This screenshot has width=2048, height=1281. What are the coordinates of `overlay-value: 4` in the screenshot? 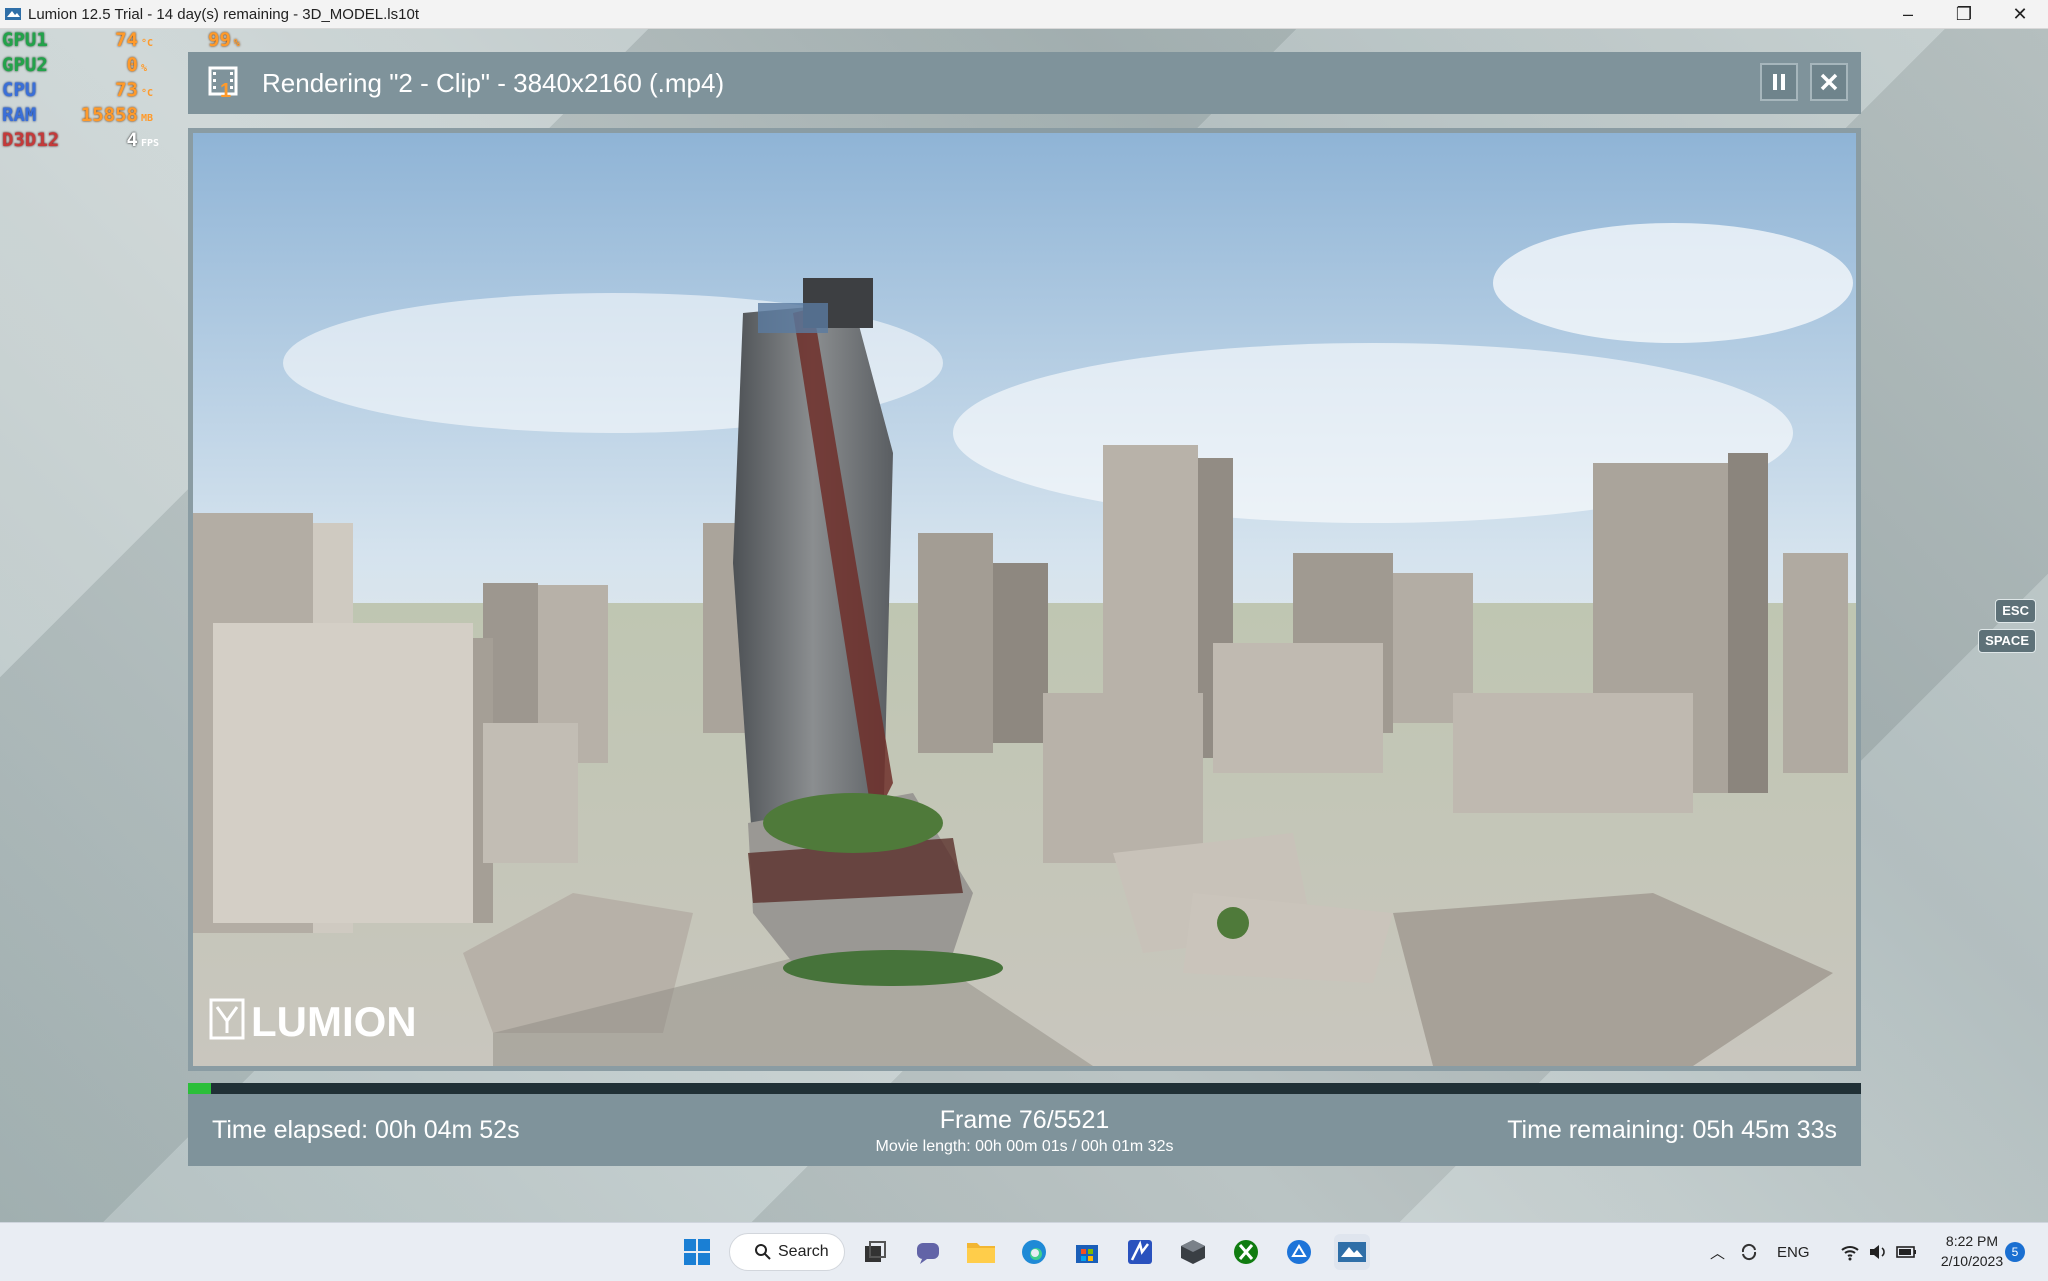 It's located at (132, 140).